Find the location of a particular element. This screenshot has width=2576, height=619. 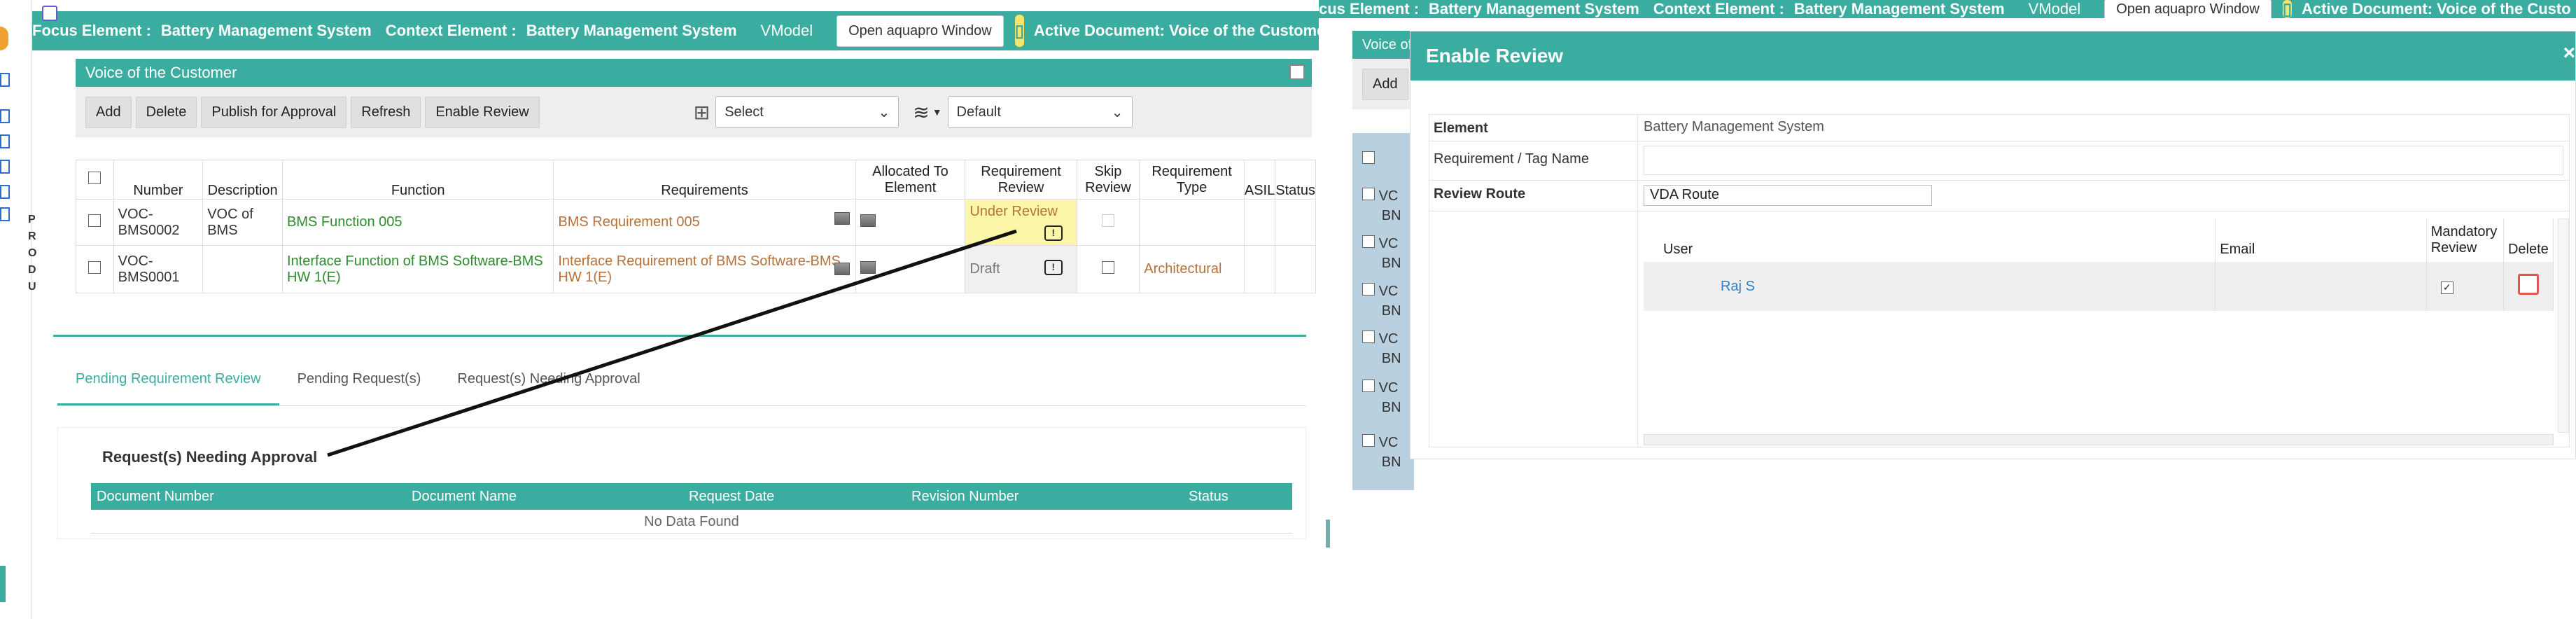

active-document: Active Document: Voice of the Custo is located at coordinates (2436, 9).